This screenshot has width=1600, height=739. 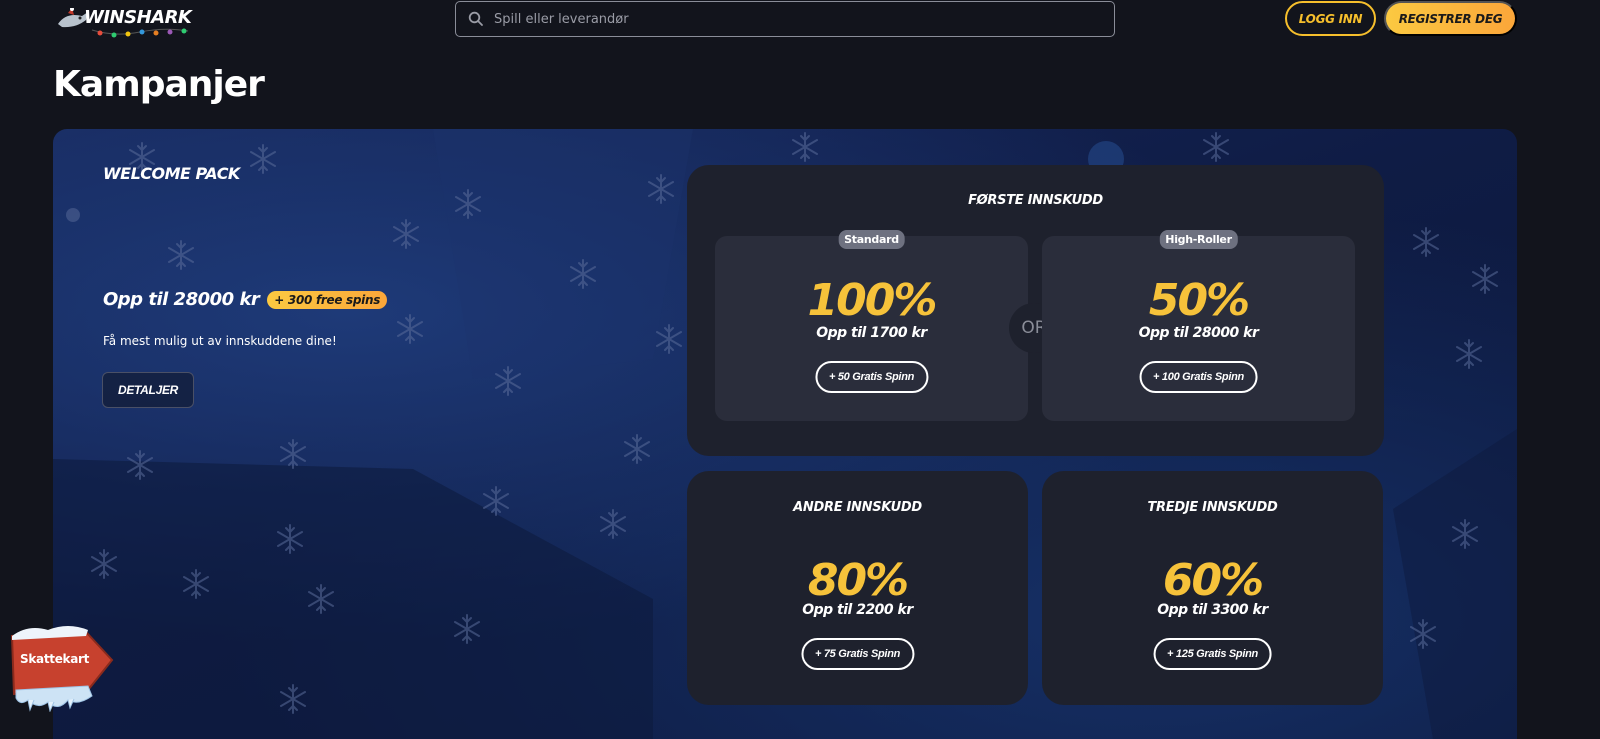 I want to click on high-roller-upto: Opp til 28000 kr, so click(x=1198, y=333).